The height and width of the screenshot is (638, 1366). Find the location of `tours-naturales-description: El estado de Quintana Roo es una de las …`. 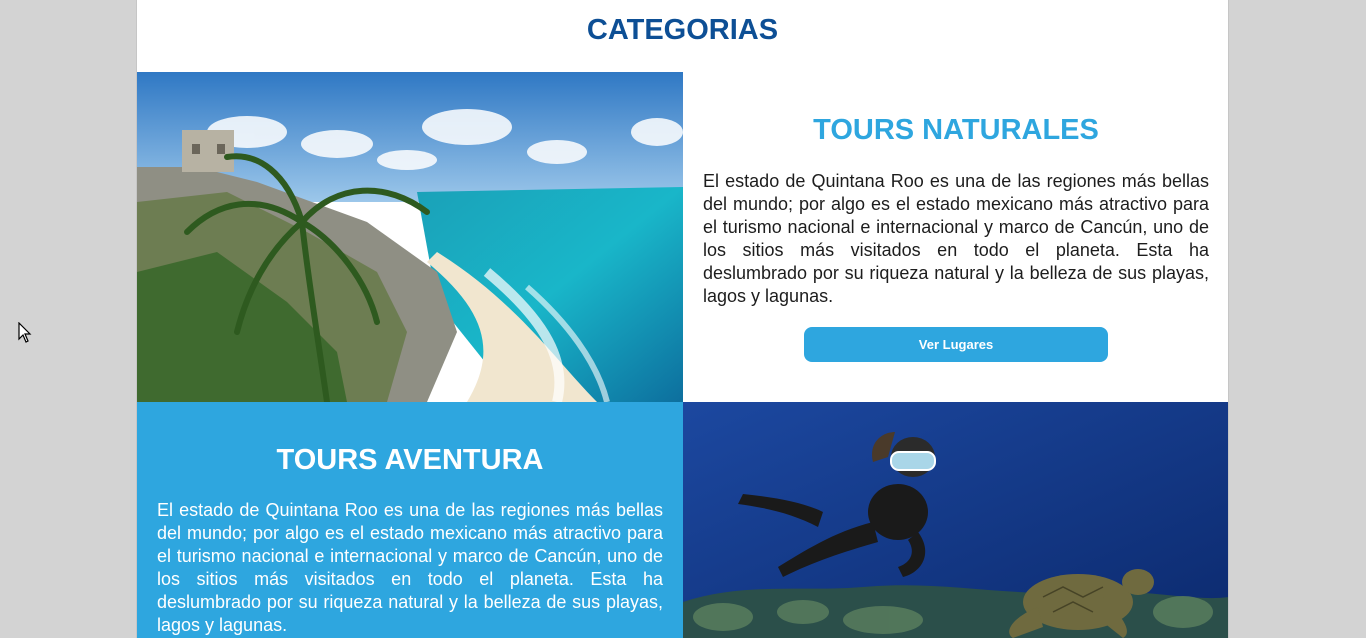

tours-naturales-description: El estado de Quintana Roo es una de las … is located at coordinates (956, 238).